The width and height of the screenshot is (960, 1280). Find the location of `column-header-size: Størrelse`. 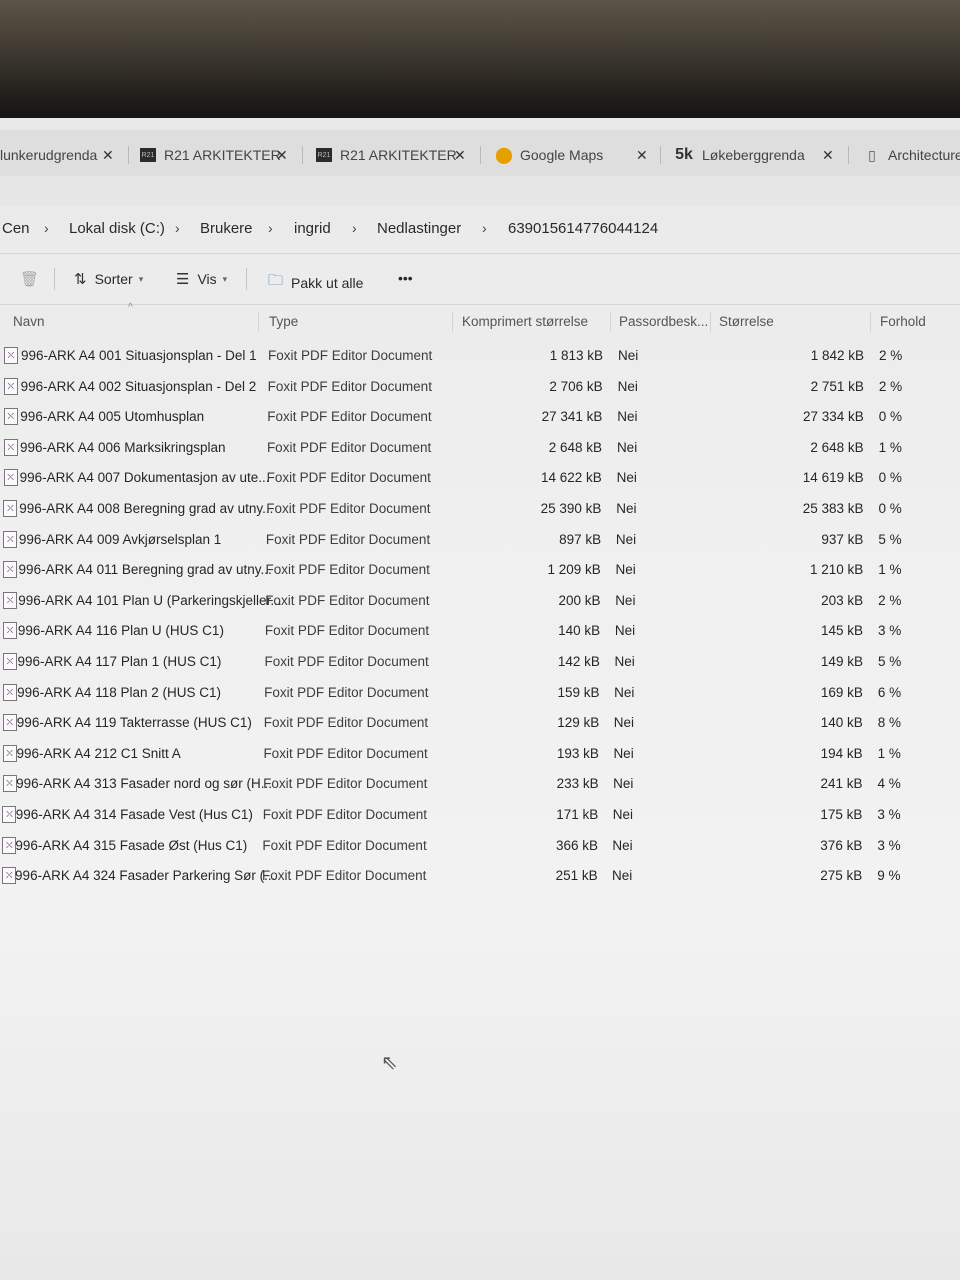

column-header-size: Størrelse is located at coordinates (746, 321).